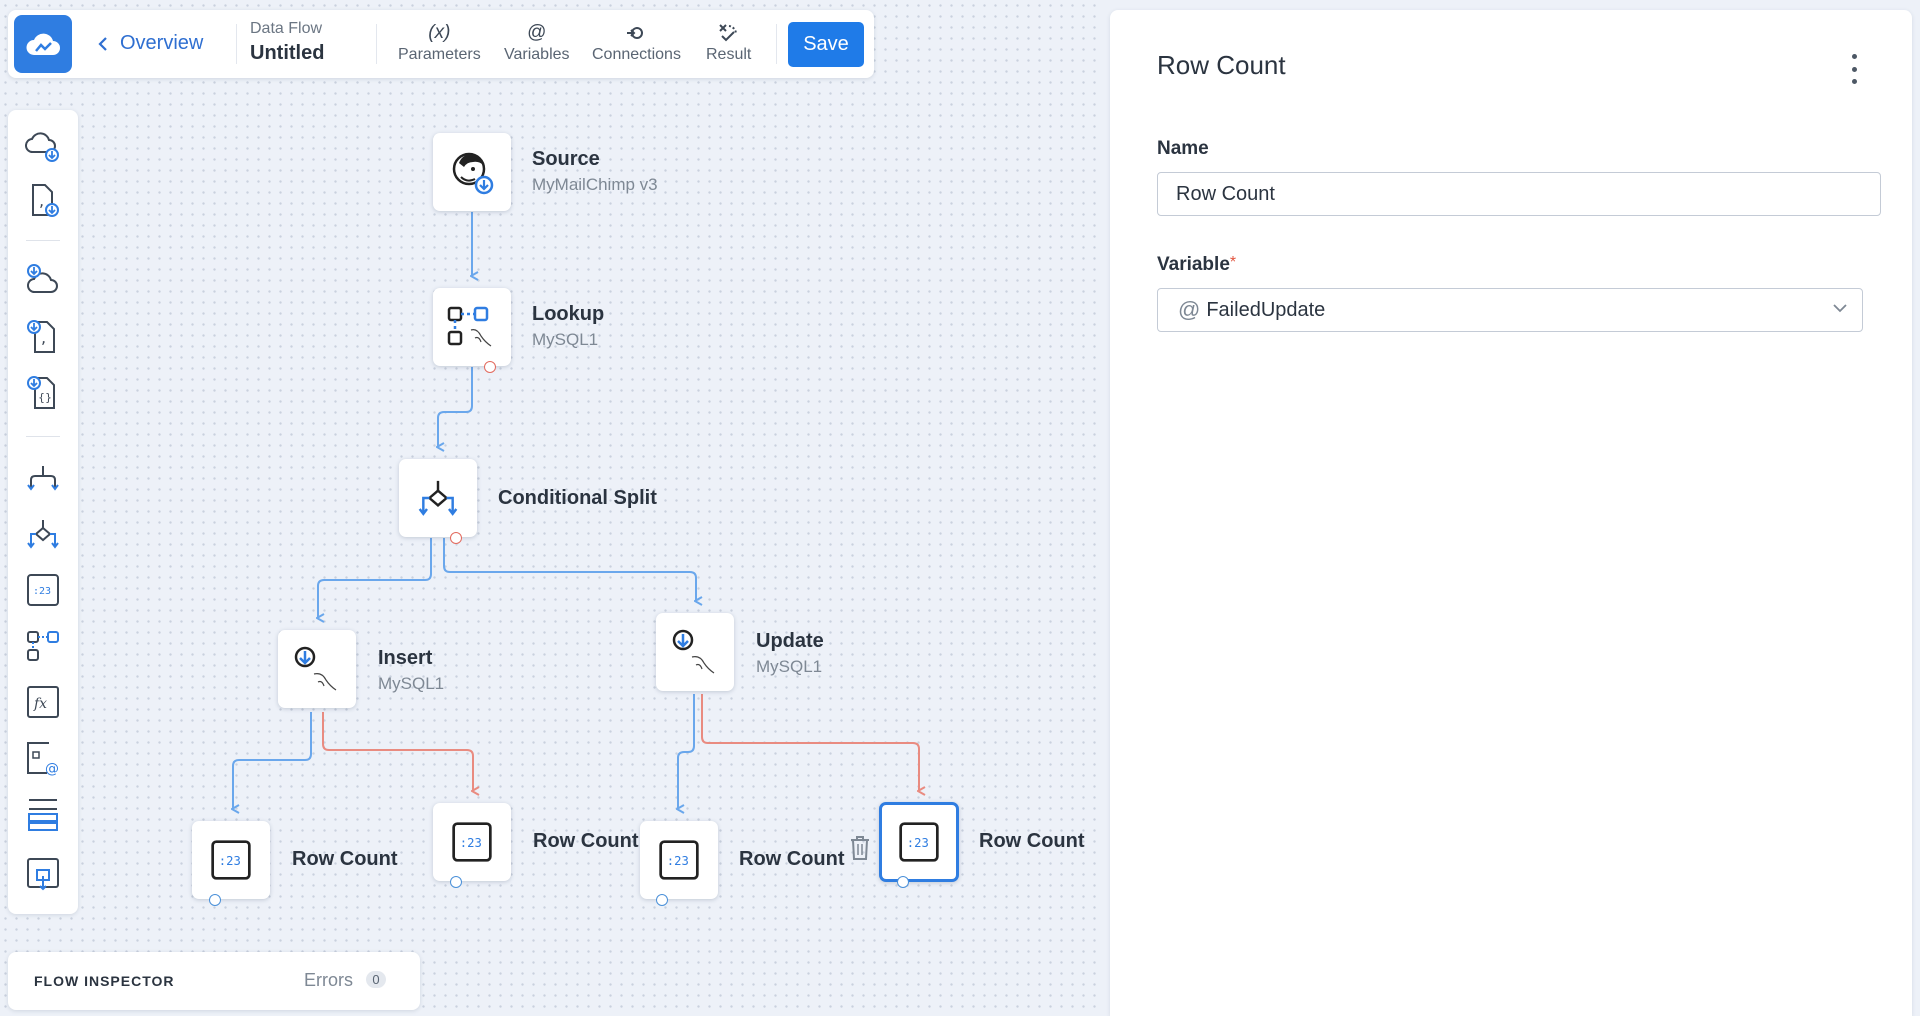 This screenshot has width=1920, height=1016. Describe the element at coordinates (790, 641) in the screenshot. I see `node-update-label: Update` at that location.